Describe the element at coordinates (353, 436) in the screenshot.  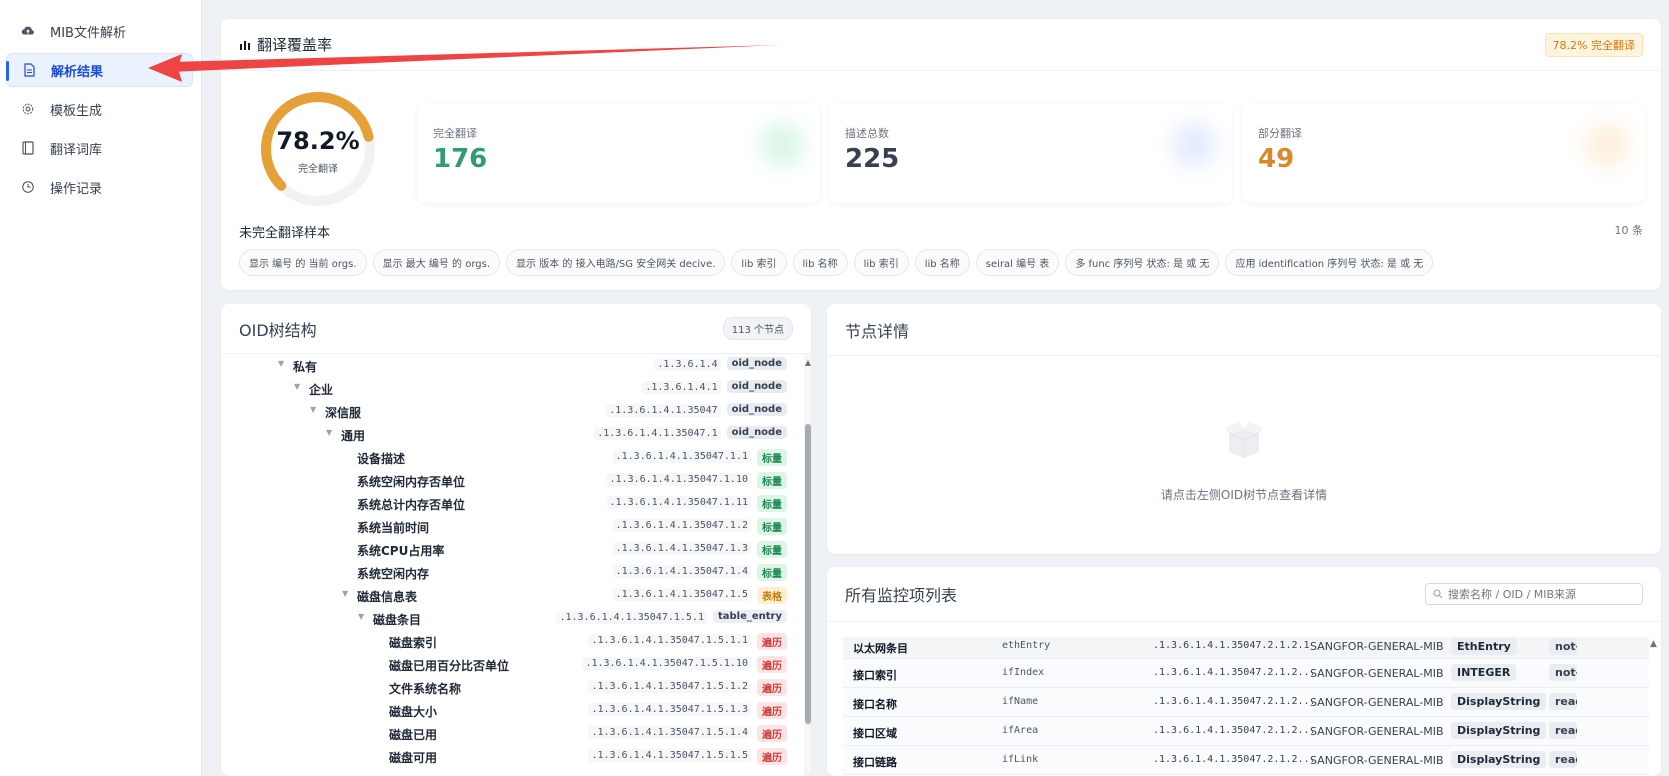
I see `tree-node-name: 通用` at that location.